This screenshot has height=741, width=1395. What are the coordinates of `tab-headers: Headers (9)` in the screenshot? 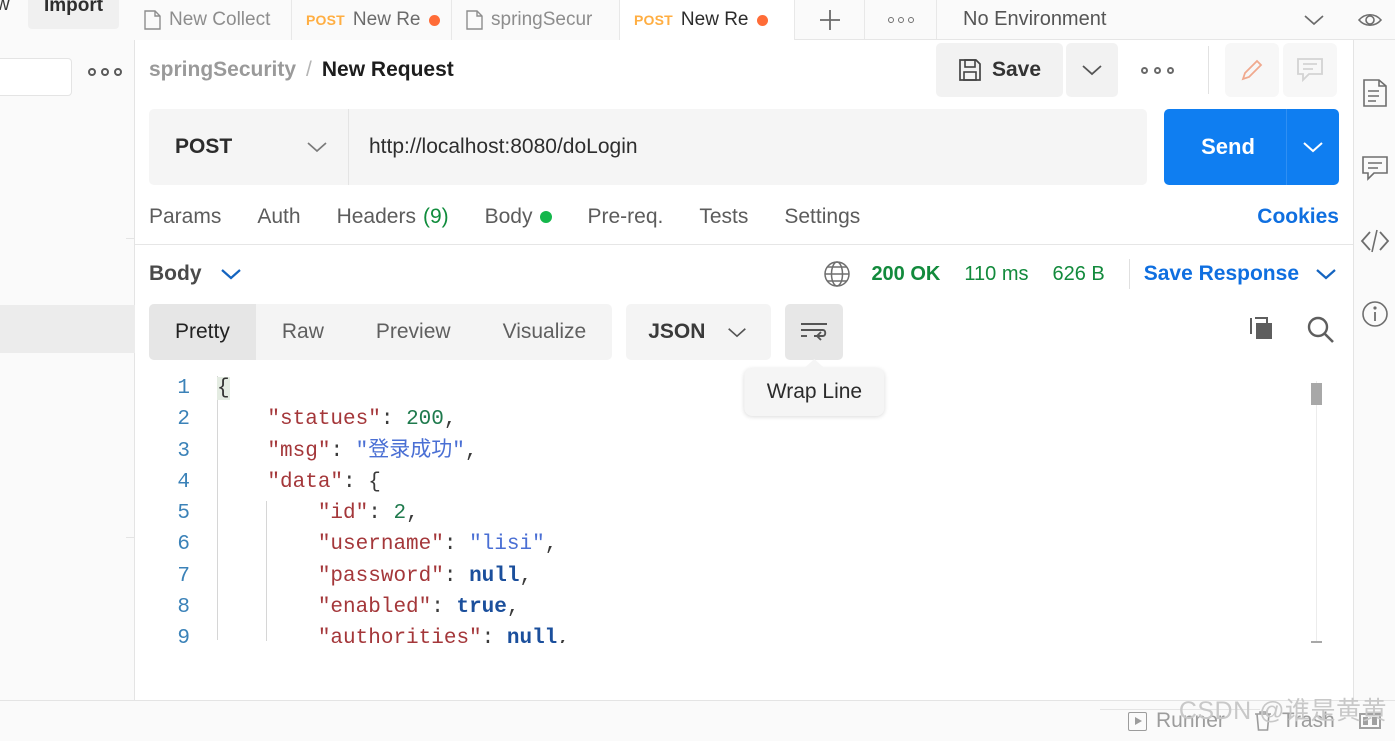 It's located at (393, 217).